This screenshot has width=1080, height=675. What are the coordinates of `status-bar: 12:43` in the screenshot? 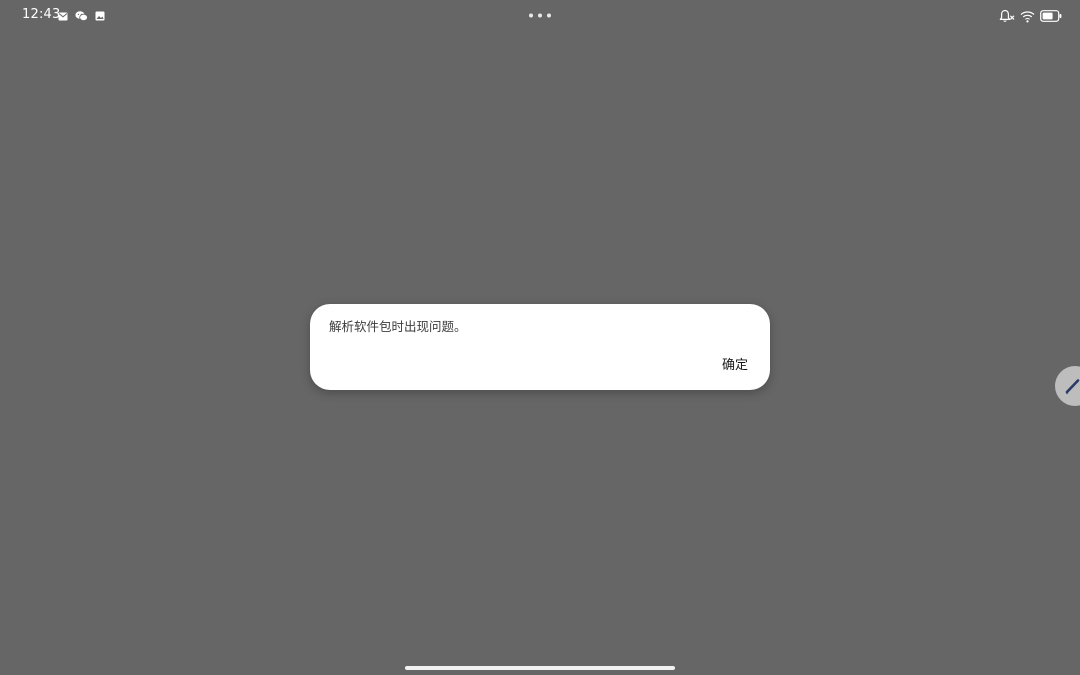 It's located at (540, 16).